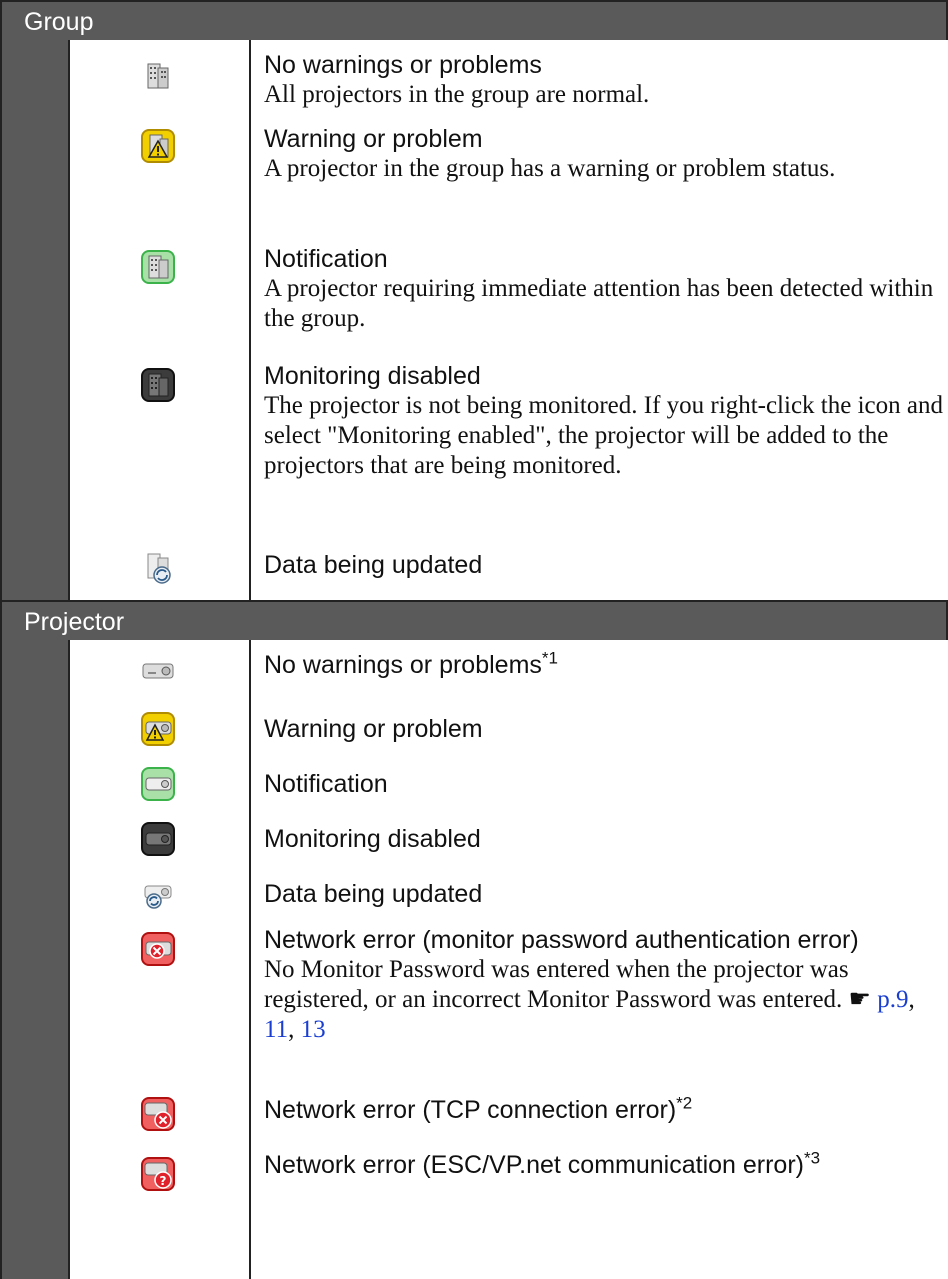  Describe the element at coordinates (509, 839) in the screenshot. I see `projector-row-disabled: Monitoring disabled` at that location.